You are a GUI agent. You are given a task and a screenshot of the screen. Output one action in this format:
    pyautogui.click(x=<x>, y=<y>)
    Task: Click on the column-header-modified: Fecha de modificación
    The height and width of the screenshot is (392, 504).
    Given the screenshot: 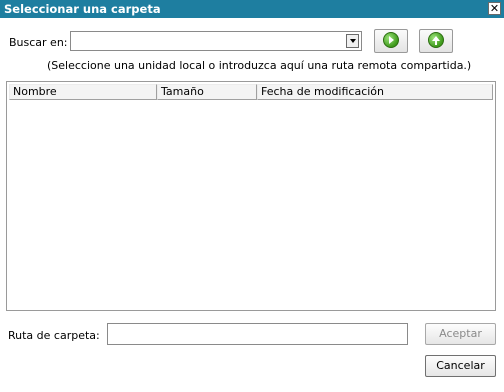 What is the action you would take?
    pyautogui.click(x=375, y=92)
    